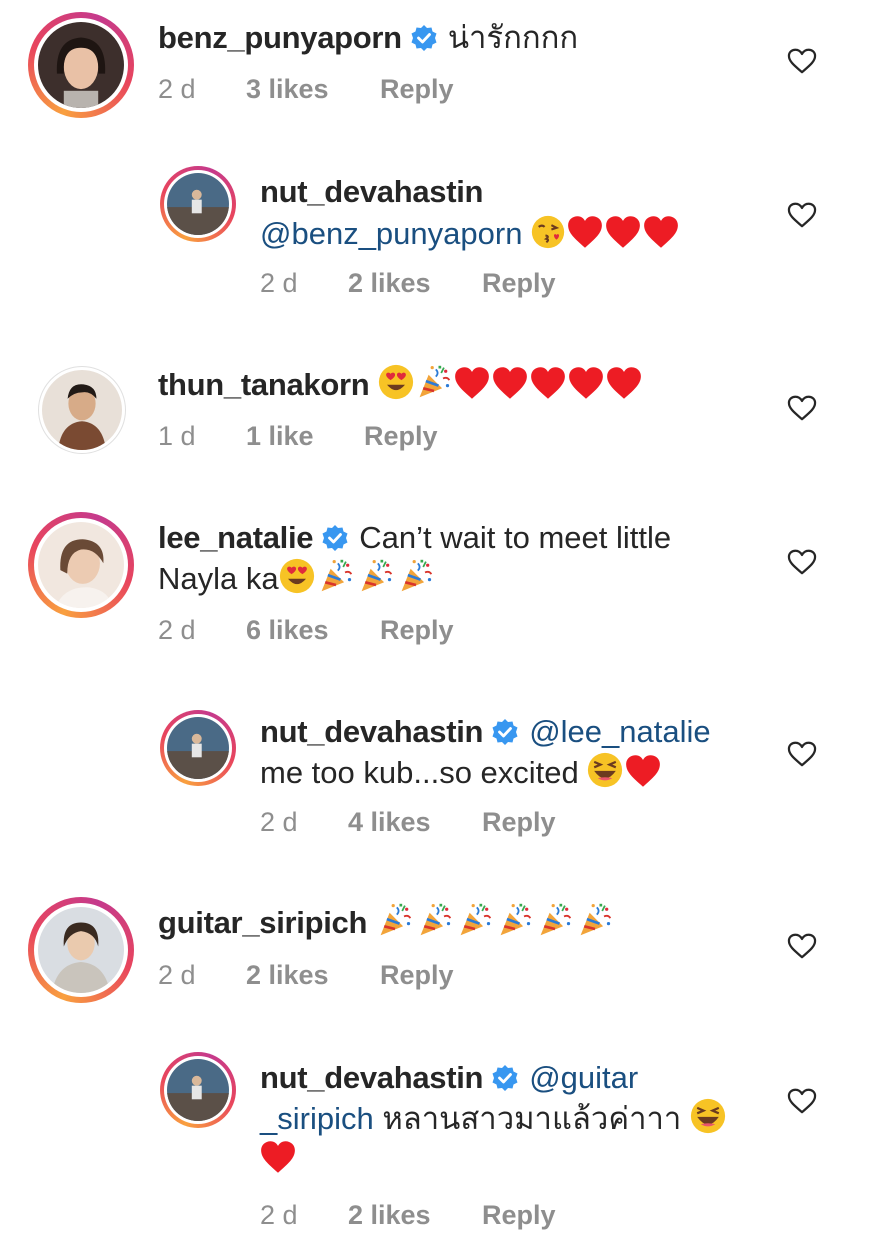  I want to click on comment-text-continued: Nayla ka, so click(218, 578).